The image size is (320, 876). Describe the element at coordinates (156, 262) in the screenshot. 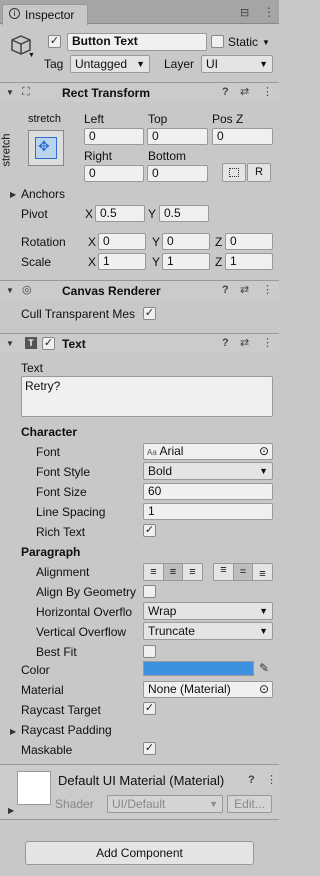

I see `scale-y-label: Y` at that location.